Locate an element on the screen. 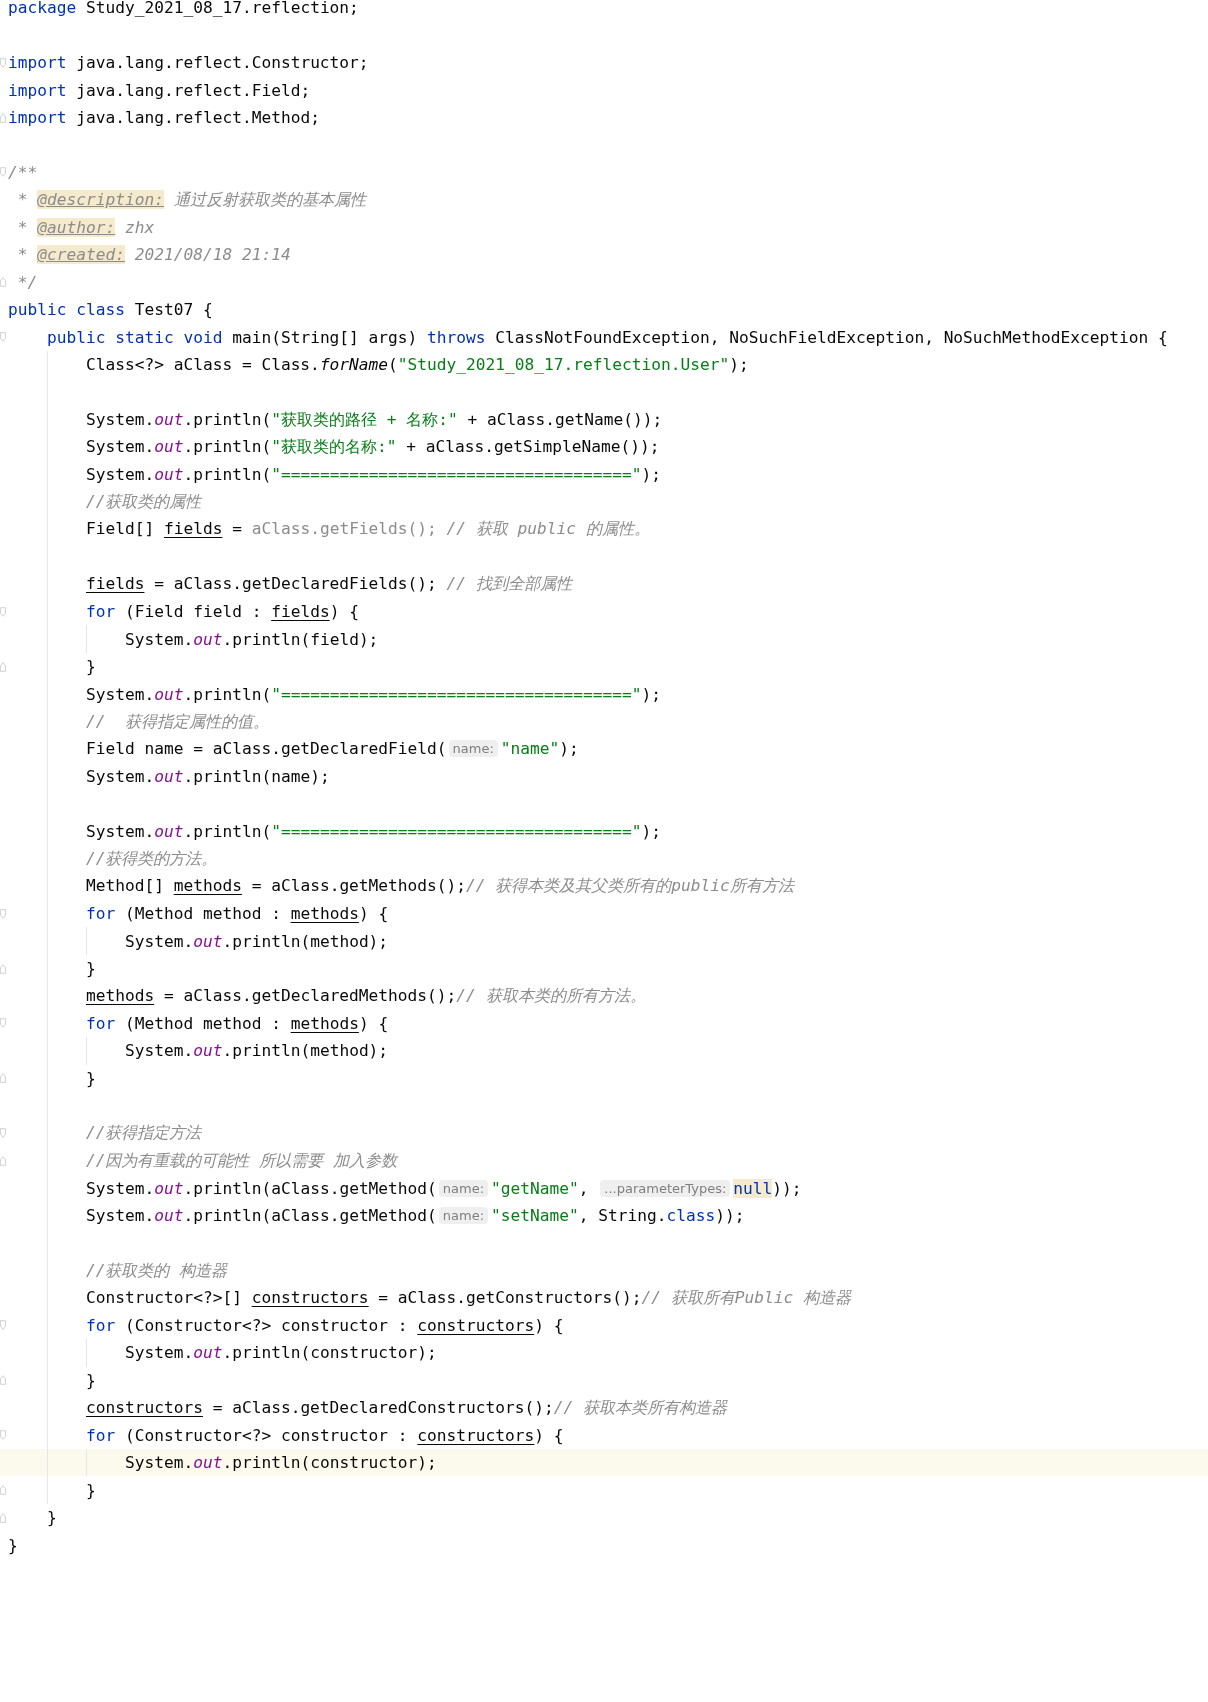 The image size is (1208, 1702). code-line: Constructor<?>[] constructors = aClass.getConstructors();// 获取所有Public 构造器 is located at coordinates (468, 1298).